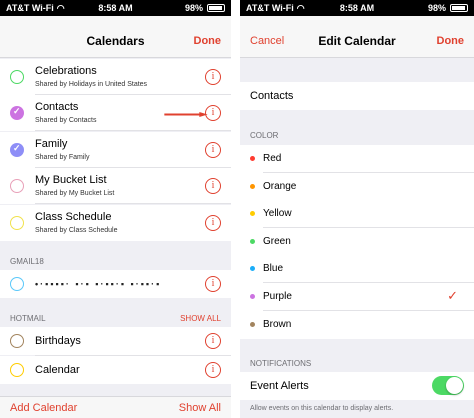  Describe the element at coordinates (271, 96) in the screenshot. I see `calendar-name-value: Contacts` at that location.